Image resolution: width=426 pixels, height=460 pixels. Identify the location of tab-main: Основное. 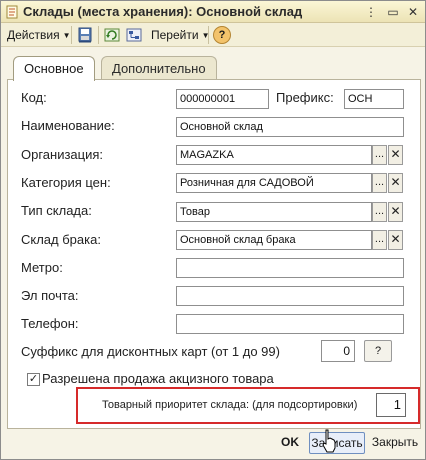
(54, 68).